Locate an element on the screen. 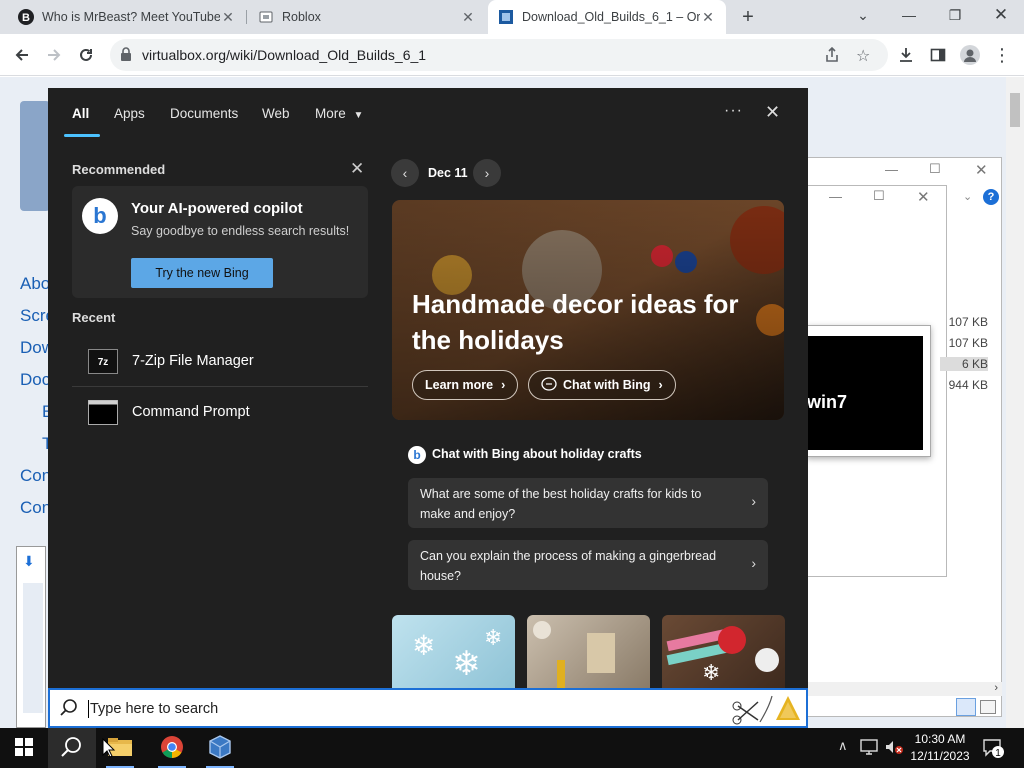 The height and width of the screenshot is (768, 1024). chevron-right-icon: › is located at coordinates (753, 501).